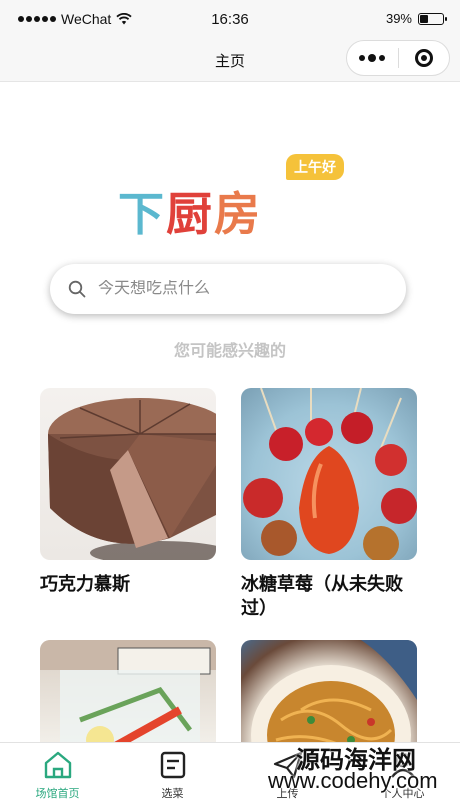 This screenshot has height=801, width=460. Describe the element at coordinates (190, 214) in the screenshot. I see `logo-text: 下厨房` at that location.